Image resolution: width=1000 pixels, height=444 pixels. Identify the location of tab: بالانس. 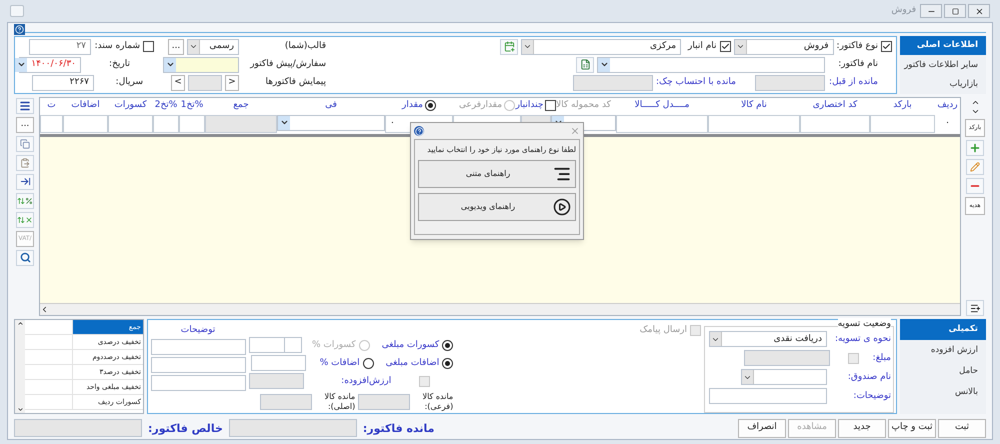
(943, 393).